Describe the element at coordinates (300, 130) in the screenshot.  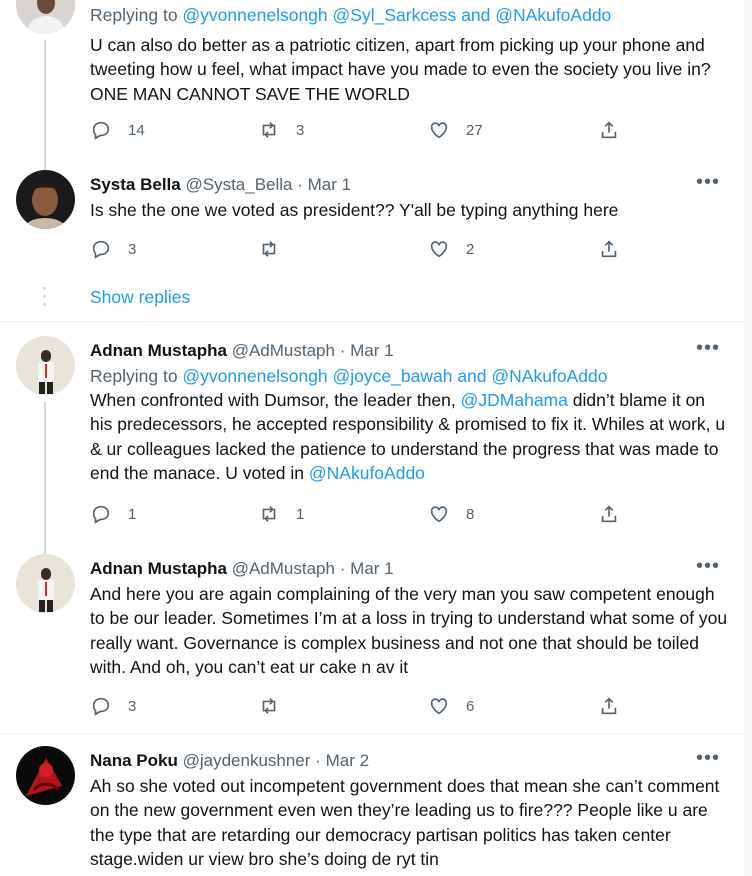
I see `retweet-count: 3` at that location.